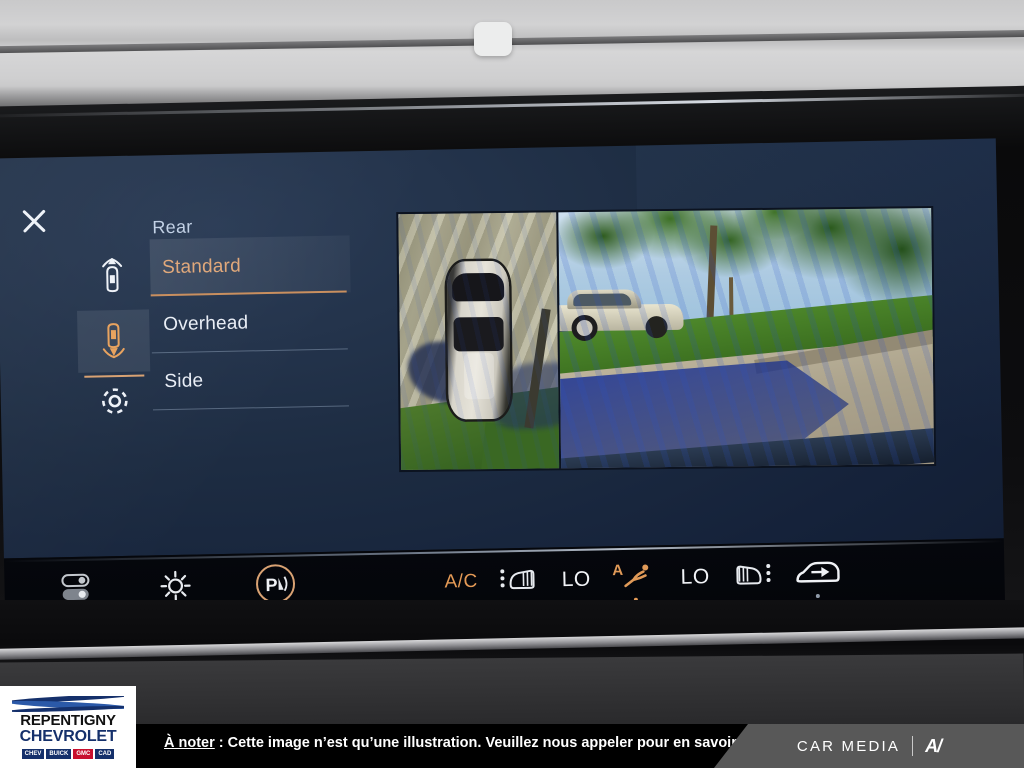 The image size is (1024, 768). Describe the element at coordinates (83, 753) in the screenshot. I see `brand-badge-gmc: GMC` at that location.